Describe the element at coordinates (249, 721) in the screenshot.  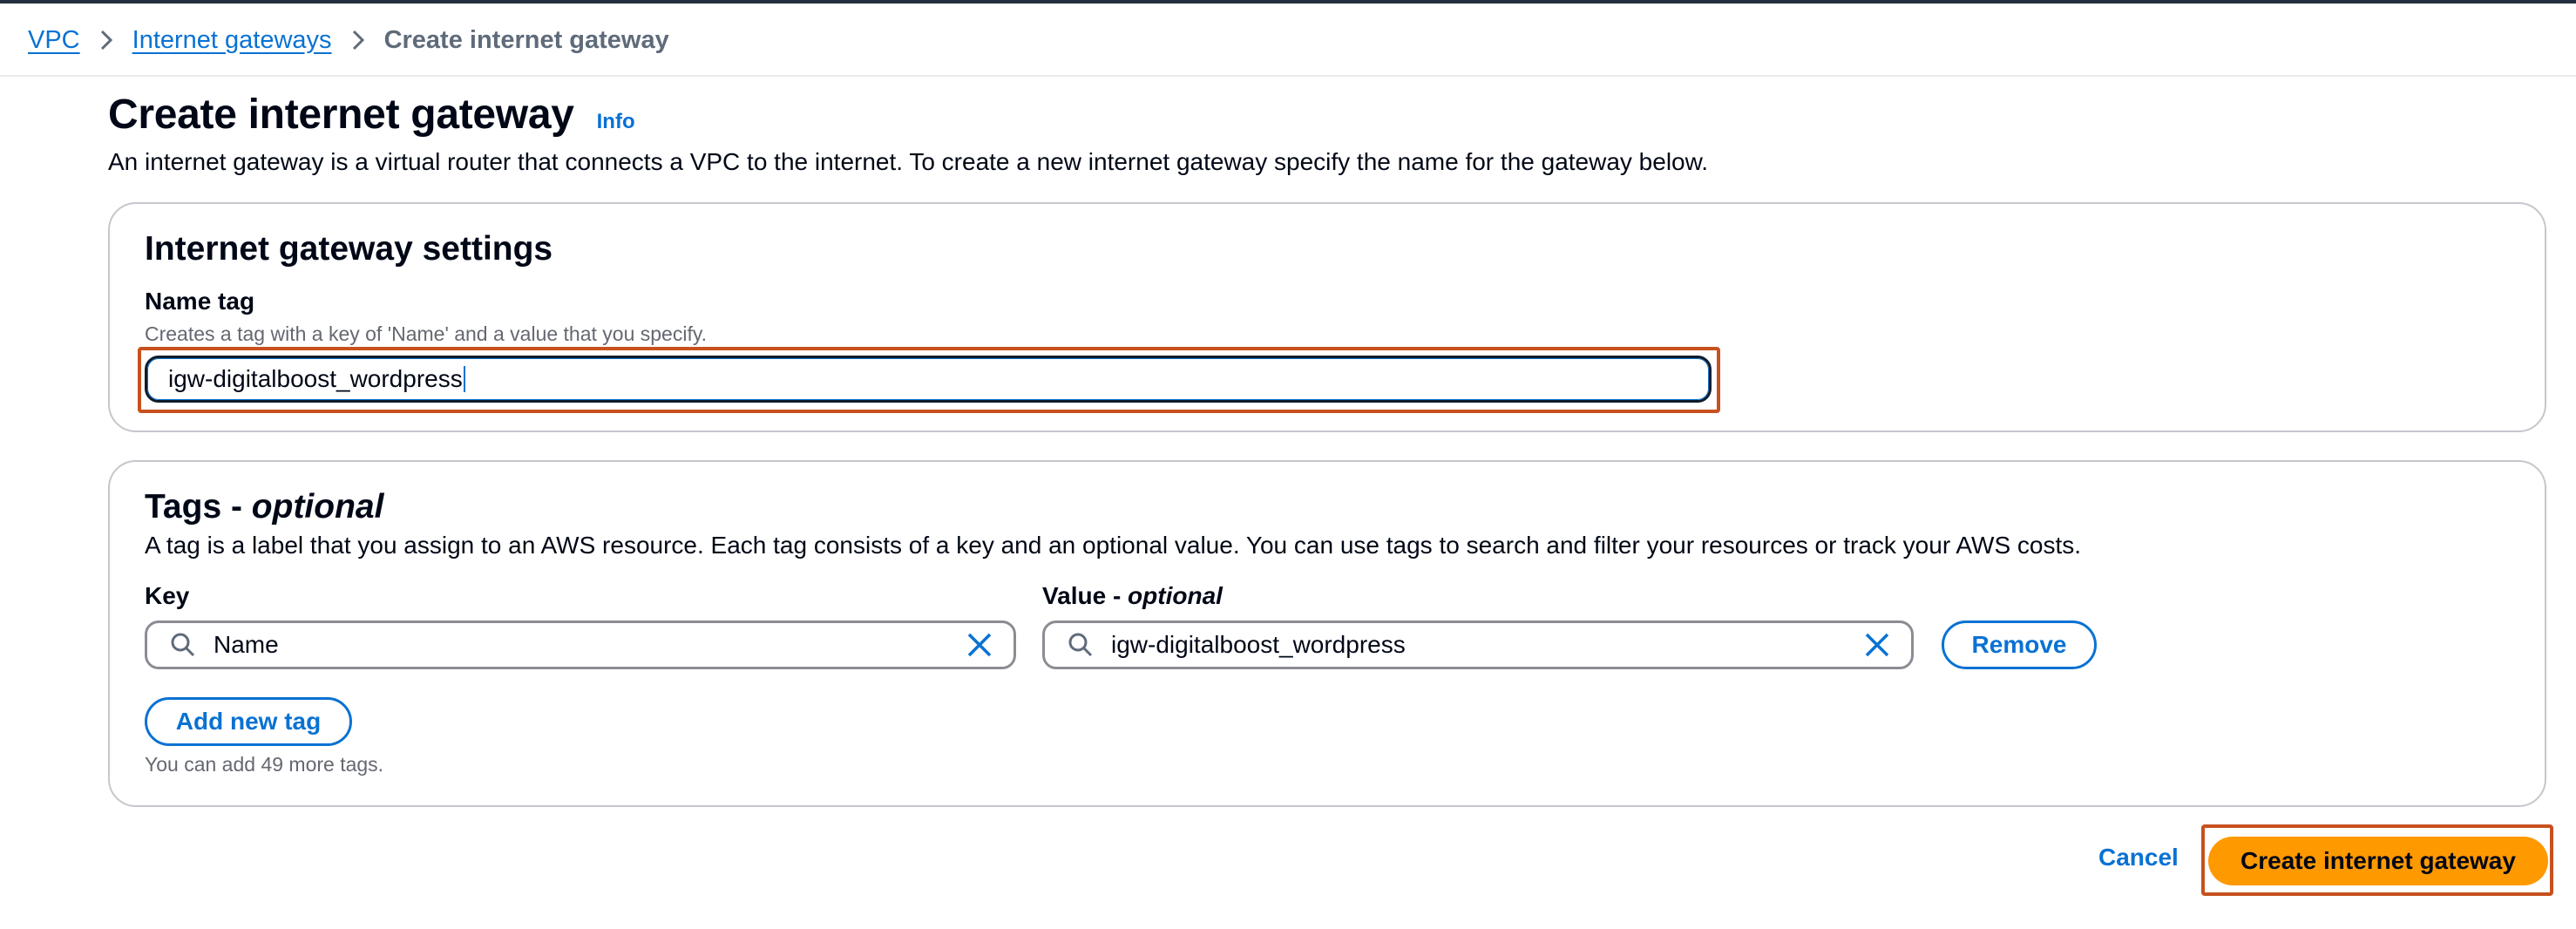
I see `add-new-tag-button: Add new tag` at that location.